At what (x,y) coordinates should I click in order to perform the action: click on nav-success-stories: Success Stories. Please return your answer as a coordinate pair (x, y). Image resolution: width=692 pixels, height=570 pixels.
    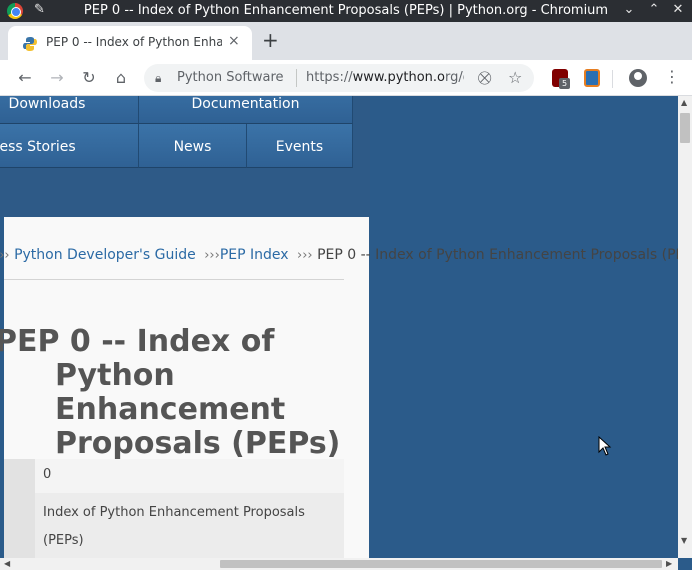
    Looking at the image, I should click on (69, 146).